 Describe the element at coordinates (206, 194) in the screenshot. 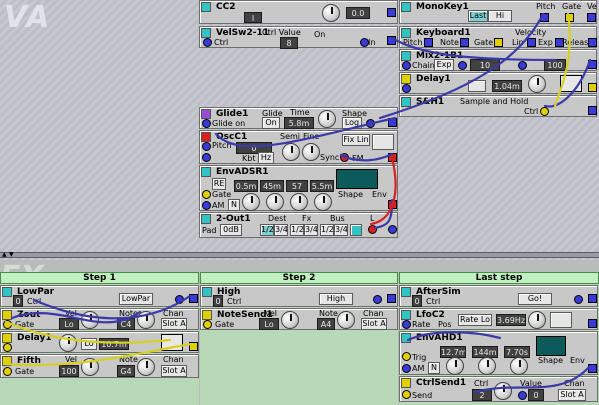

I see `env-gate-input` at that location.